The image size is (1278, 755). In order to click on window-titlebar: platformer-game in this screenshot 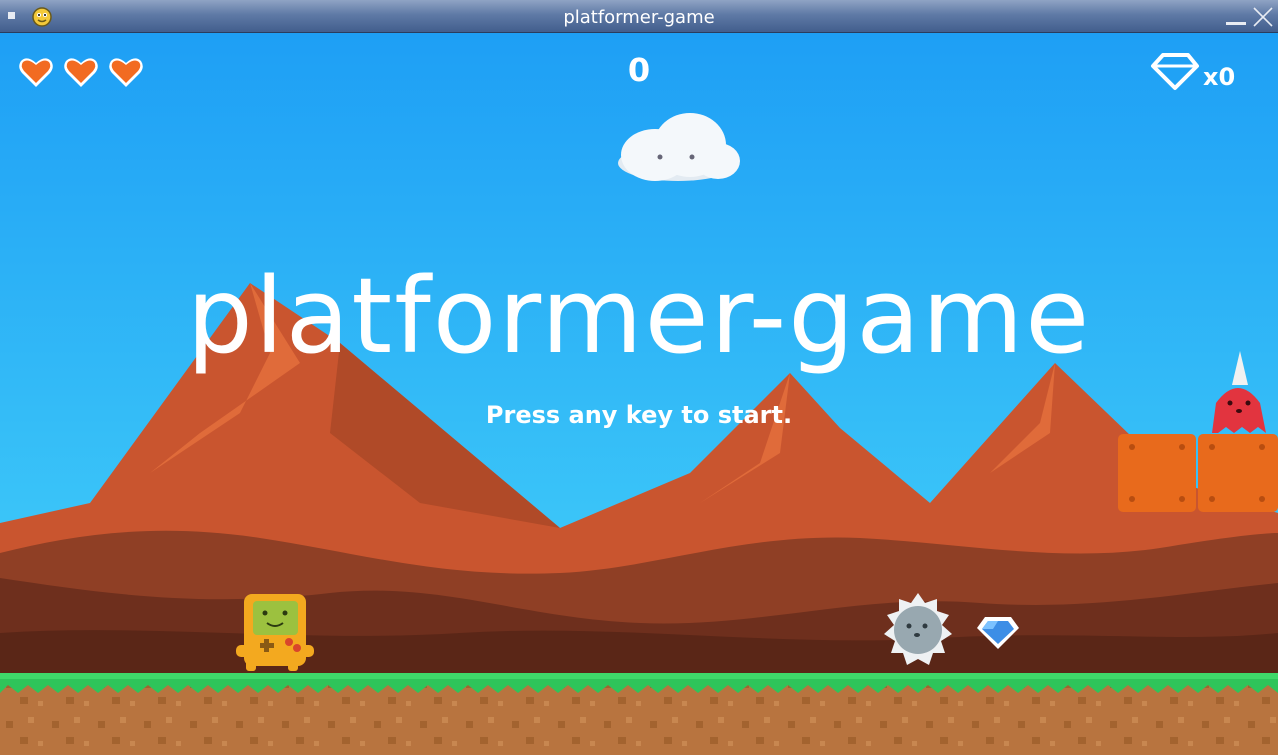, I will do `click(639, 16)`.